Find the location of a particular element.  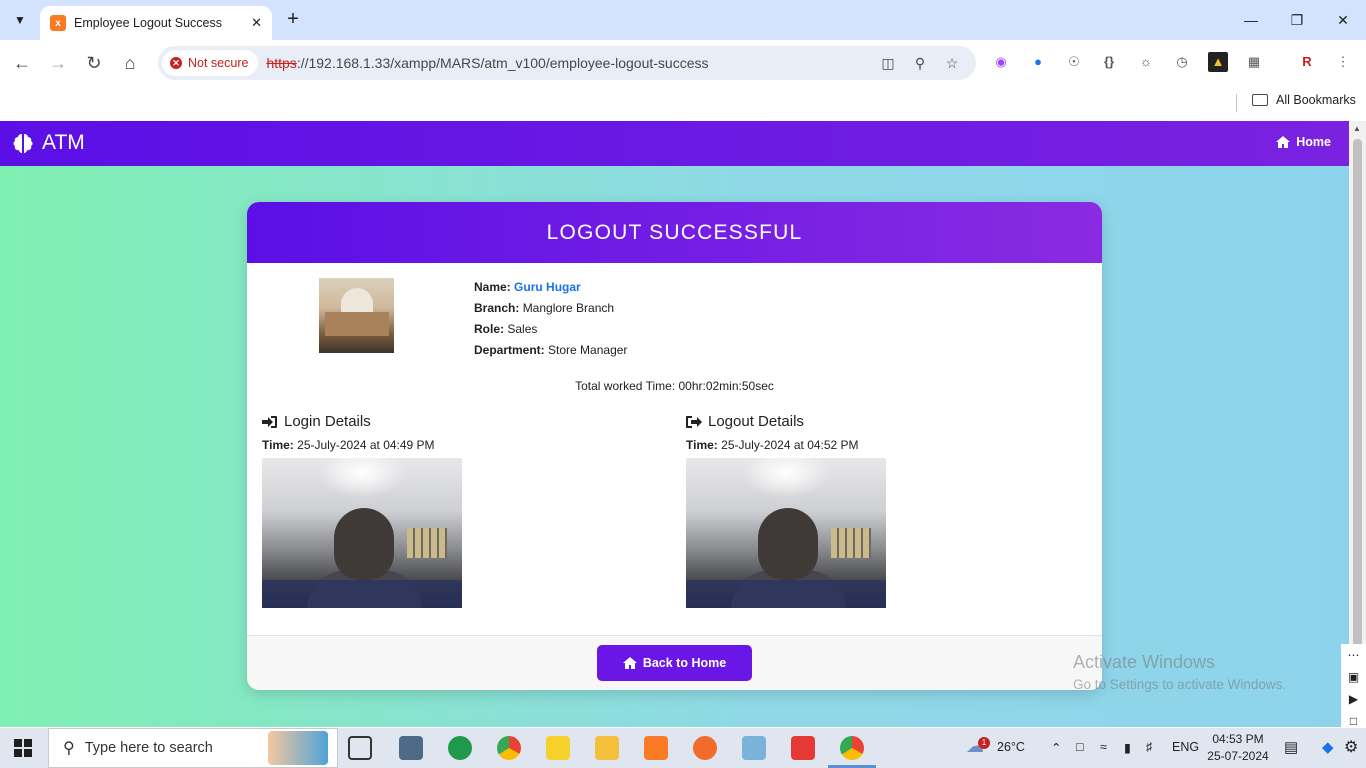

brand-logo: ATM is located at coordinates (48, 143).